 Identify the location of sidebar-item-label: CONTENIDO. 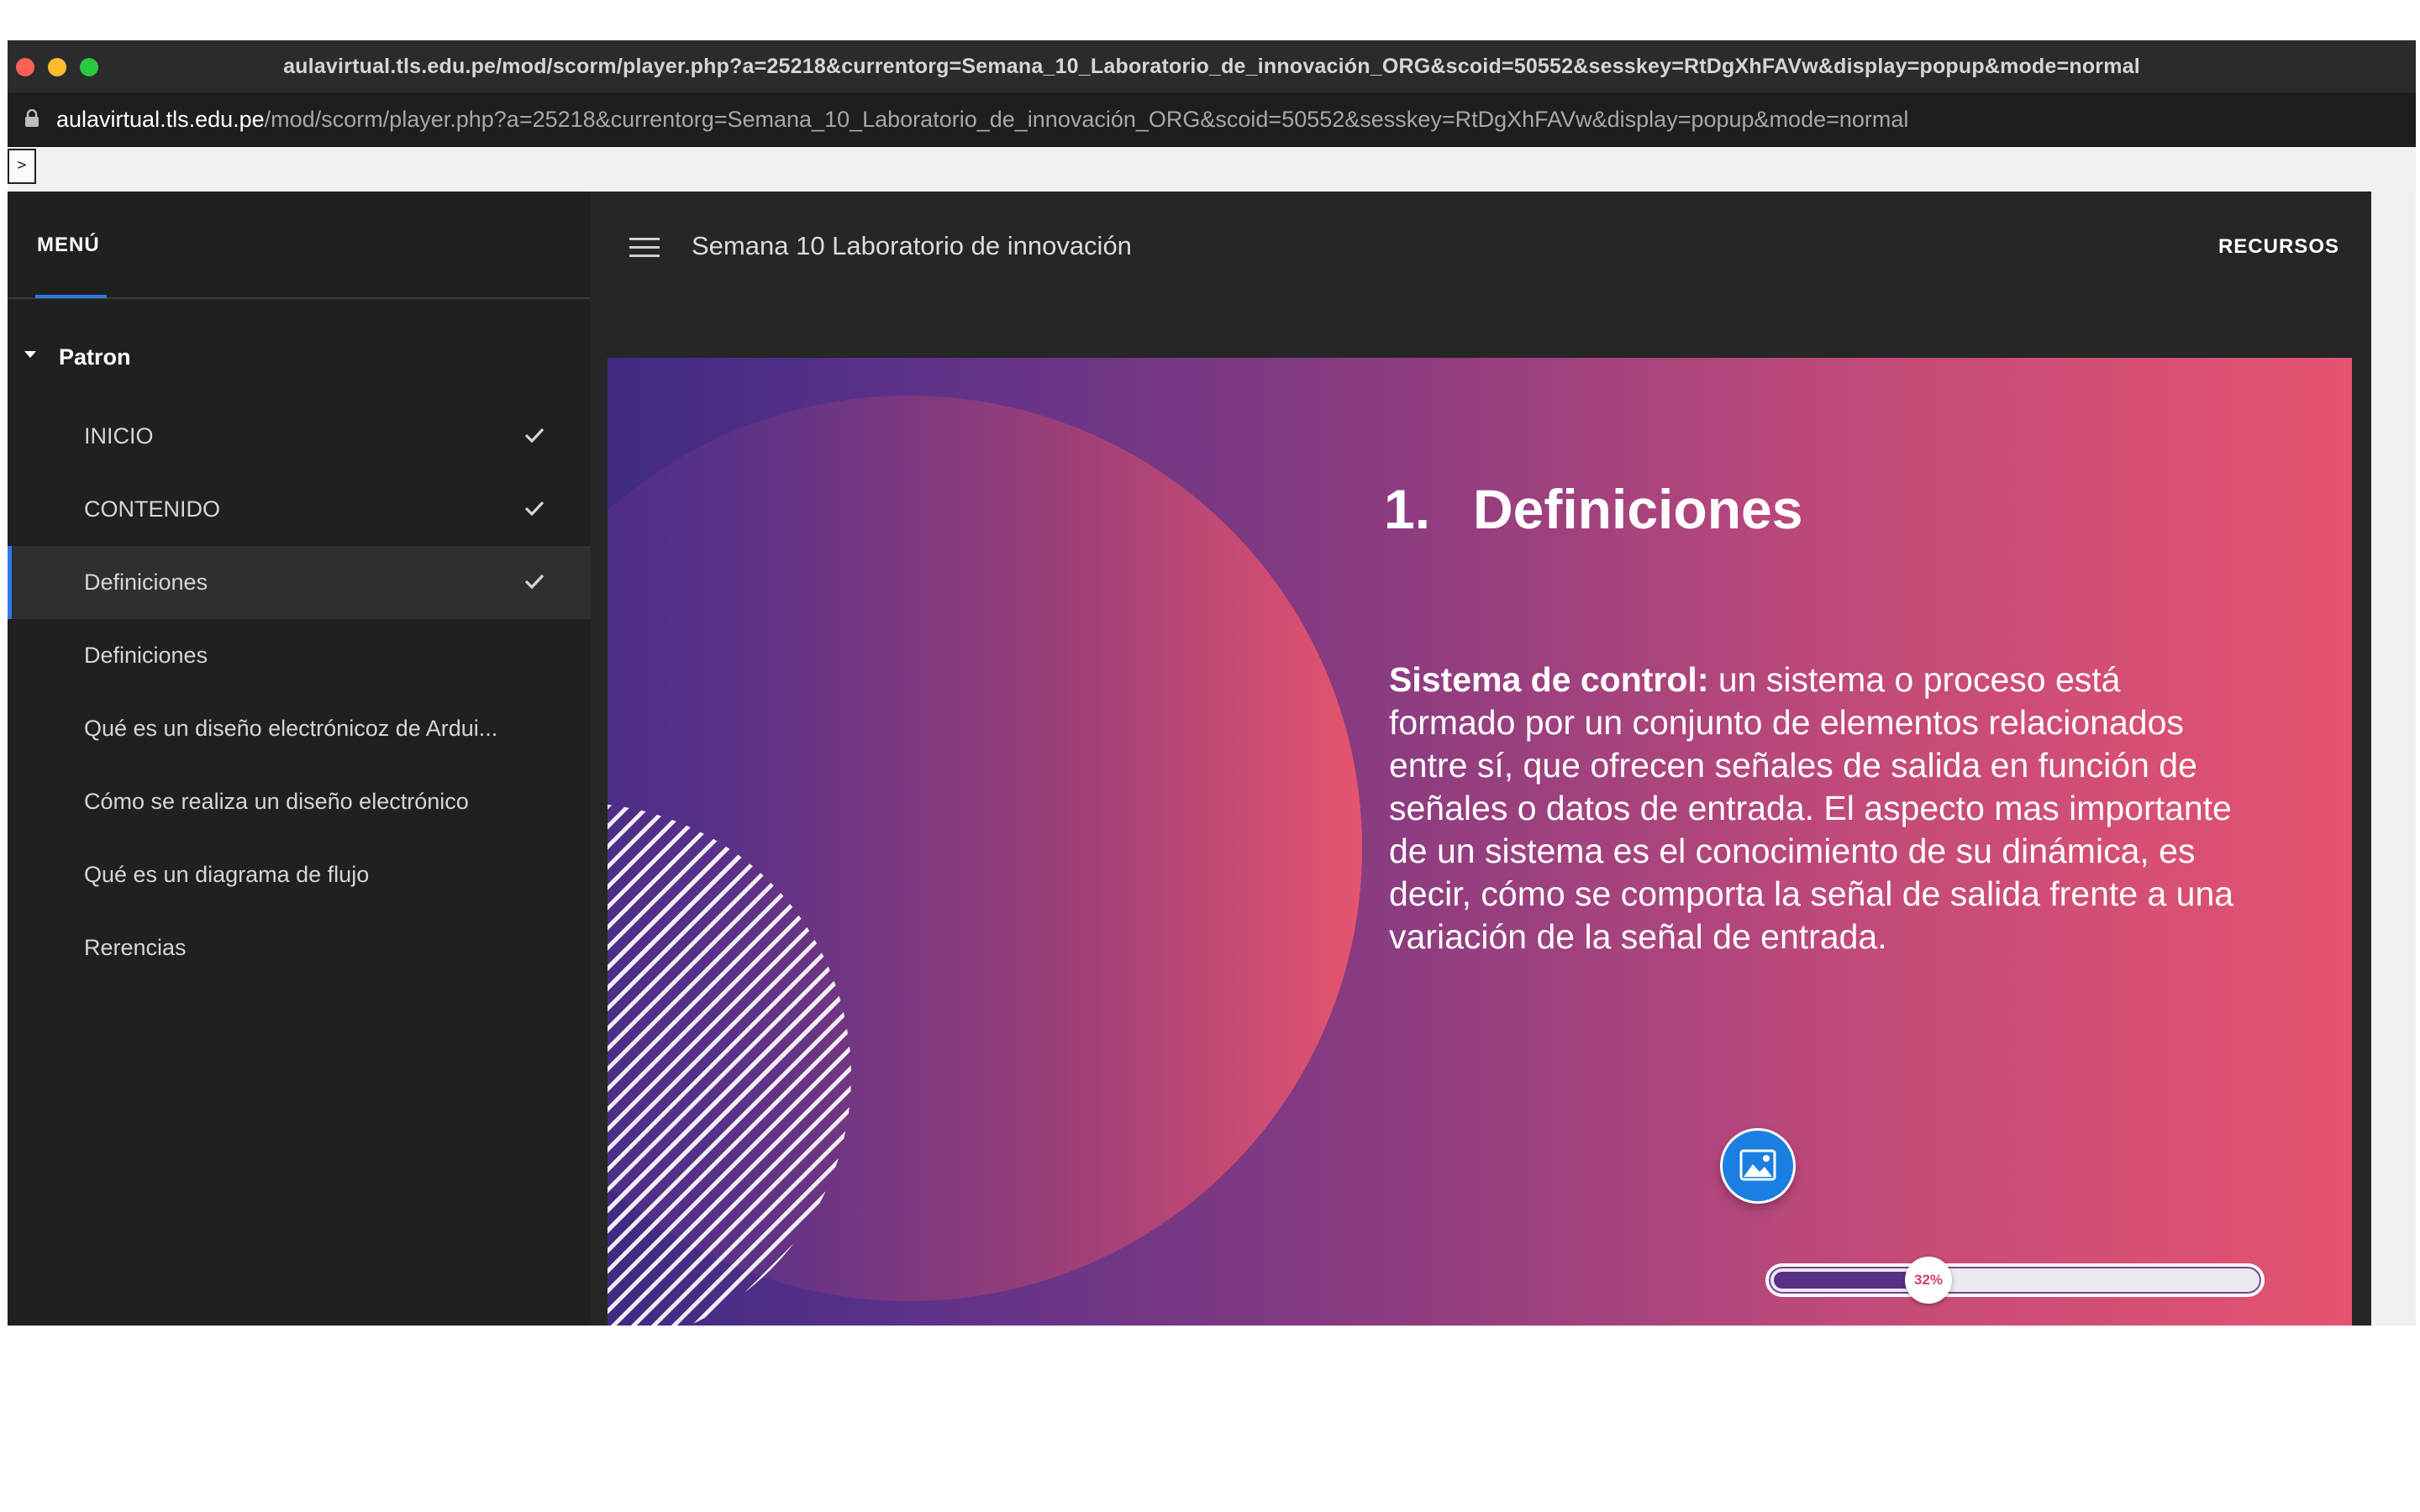
(152, 509).